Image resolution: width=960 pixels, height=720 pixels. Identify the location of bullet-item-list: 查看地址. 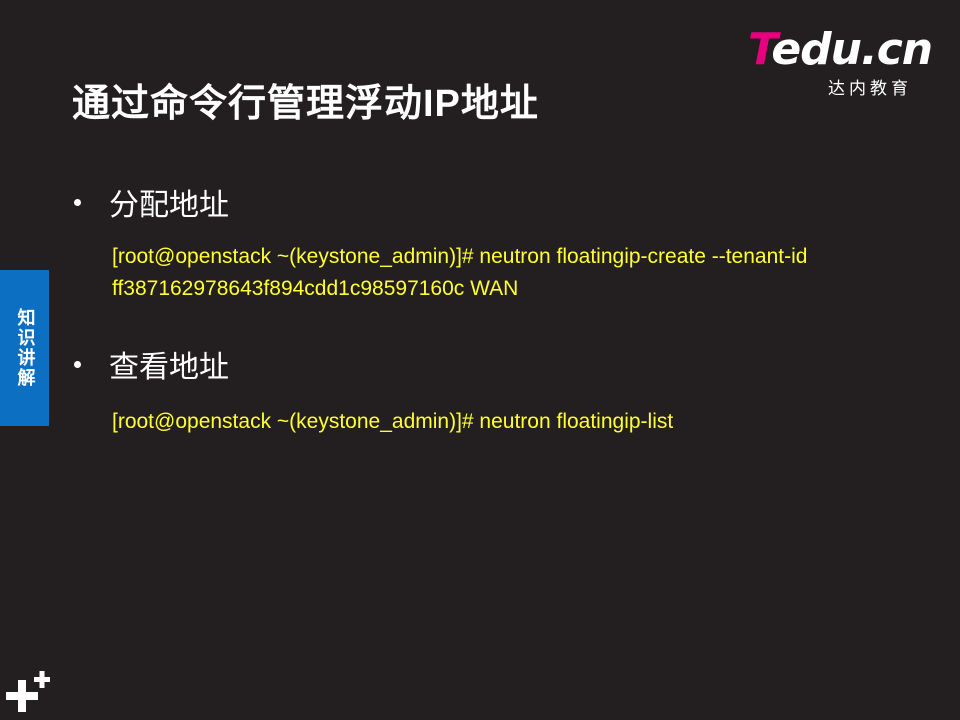
(151, 364).